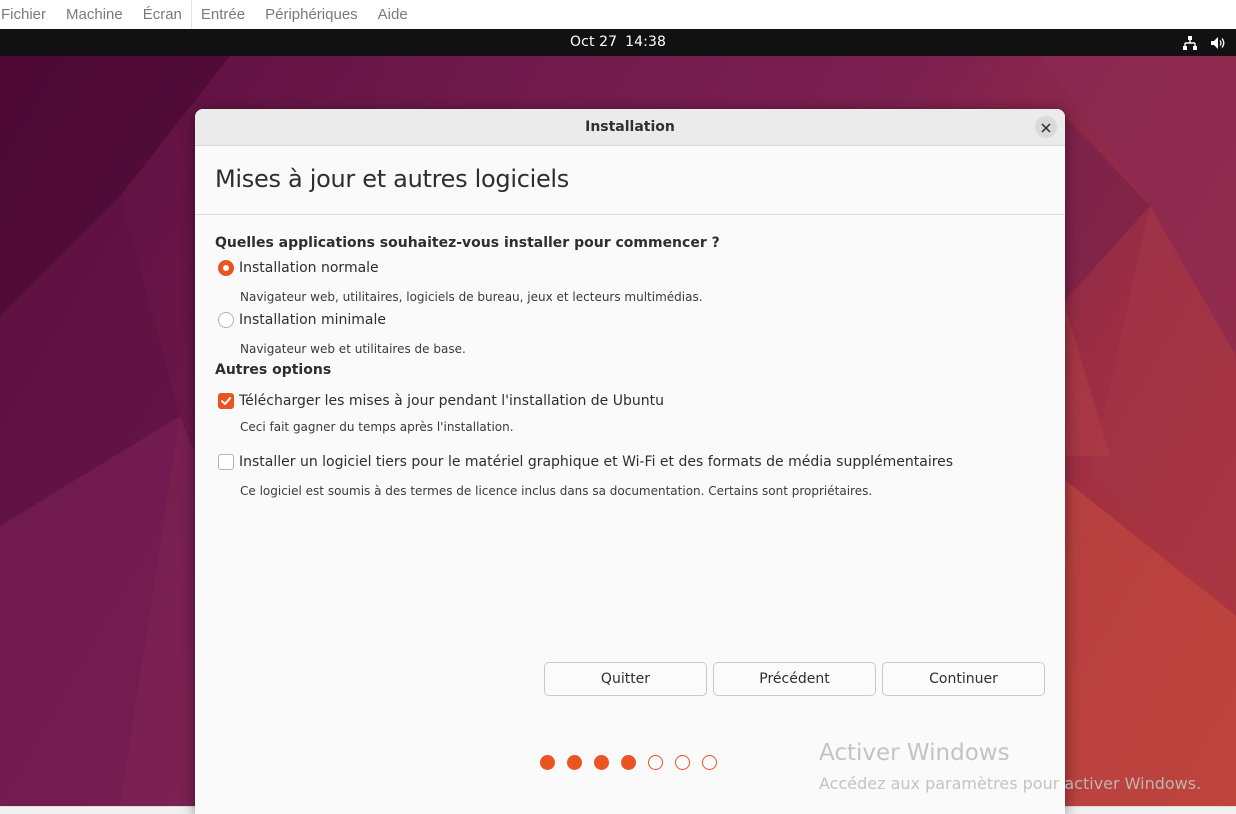  What do you see at coordinates (1204, 43) in the screenshot?
I see `system-tray` at bounding box center [1204, 43].